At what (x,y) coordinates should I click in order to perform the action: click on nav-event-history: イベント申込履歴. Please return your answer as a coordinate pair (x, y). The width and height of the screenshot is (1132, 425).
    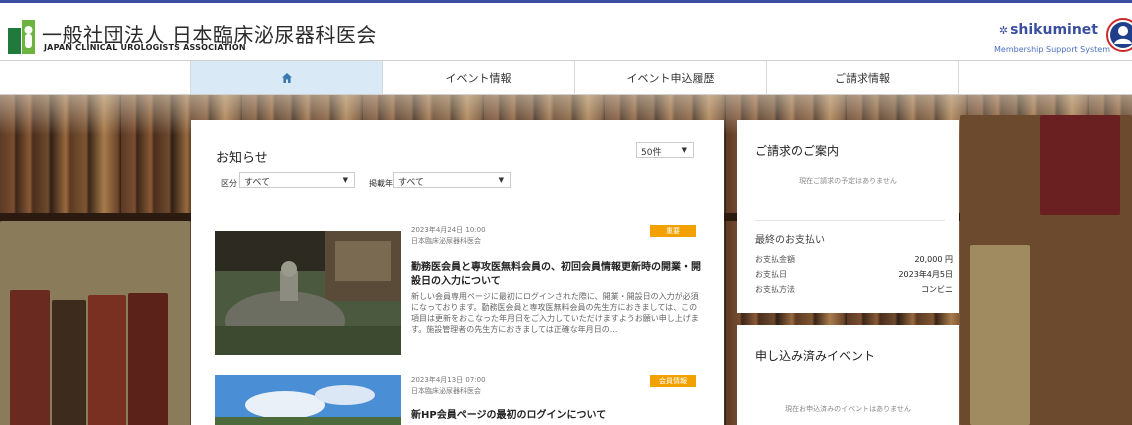
    Looking at the image, I should click on (671, 77).